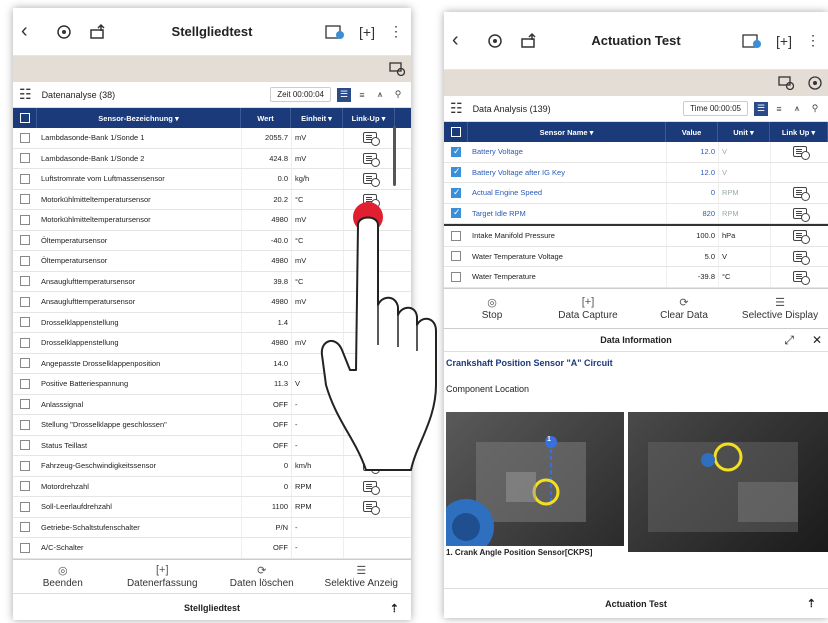 This screenshot has width=828, height=623. I want to click on collapse-icon: ⇡, so click(811, 603).